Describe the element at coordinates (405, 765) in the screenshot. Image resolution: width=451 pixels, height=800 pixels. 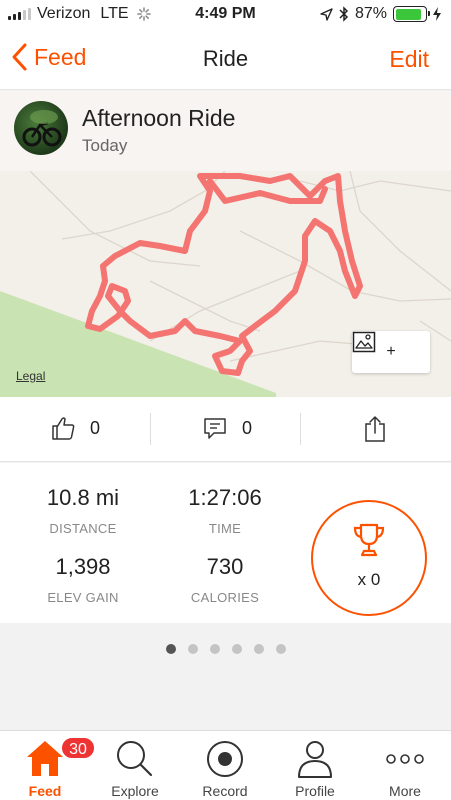
I see `tab-more: More` at that location.